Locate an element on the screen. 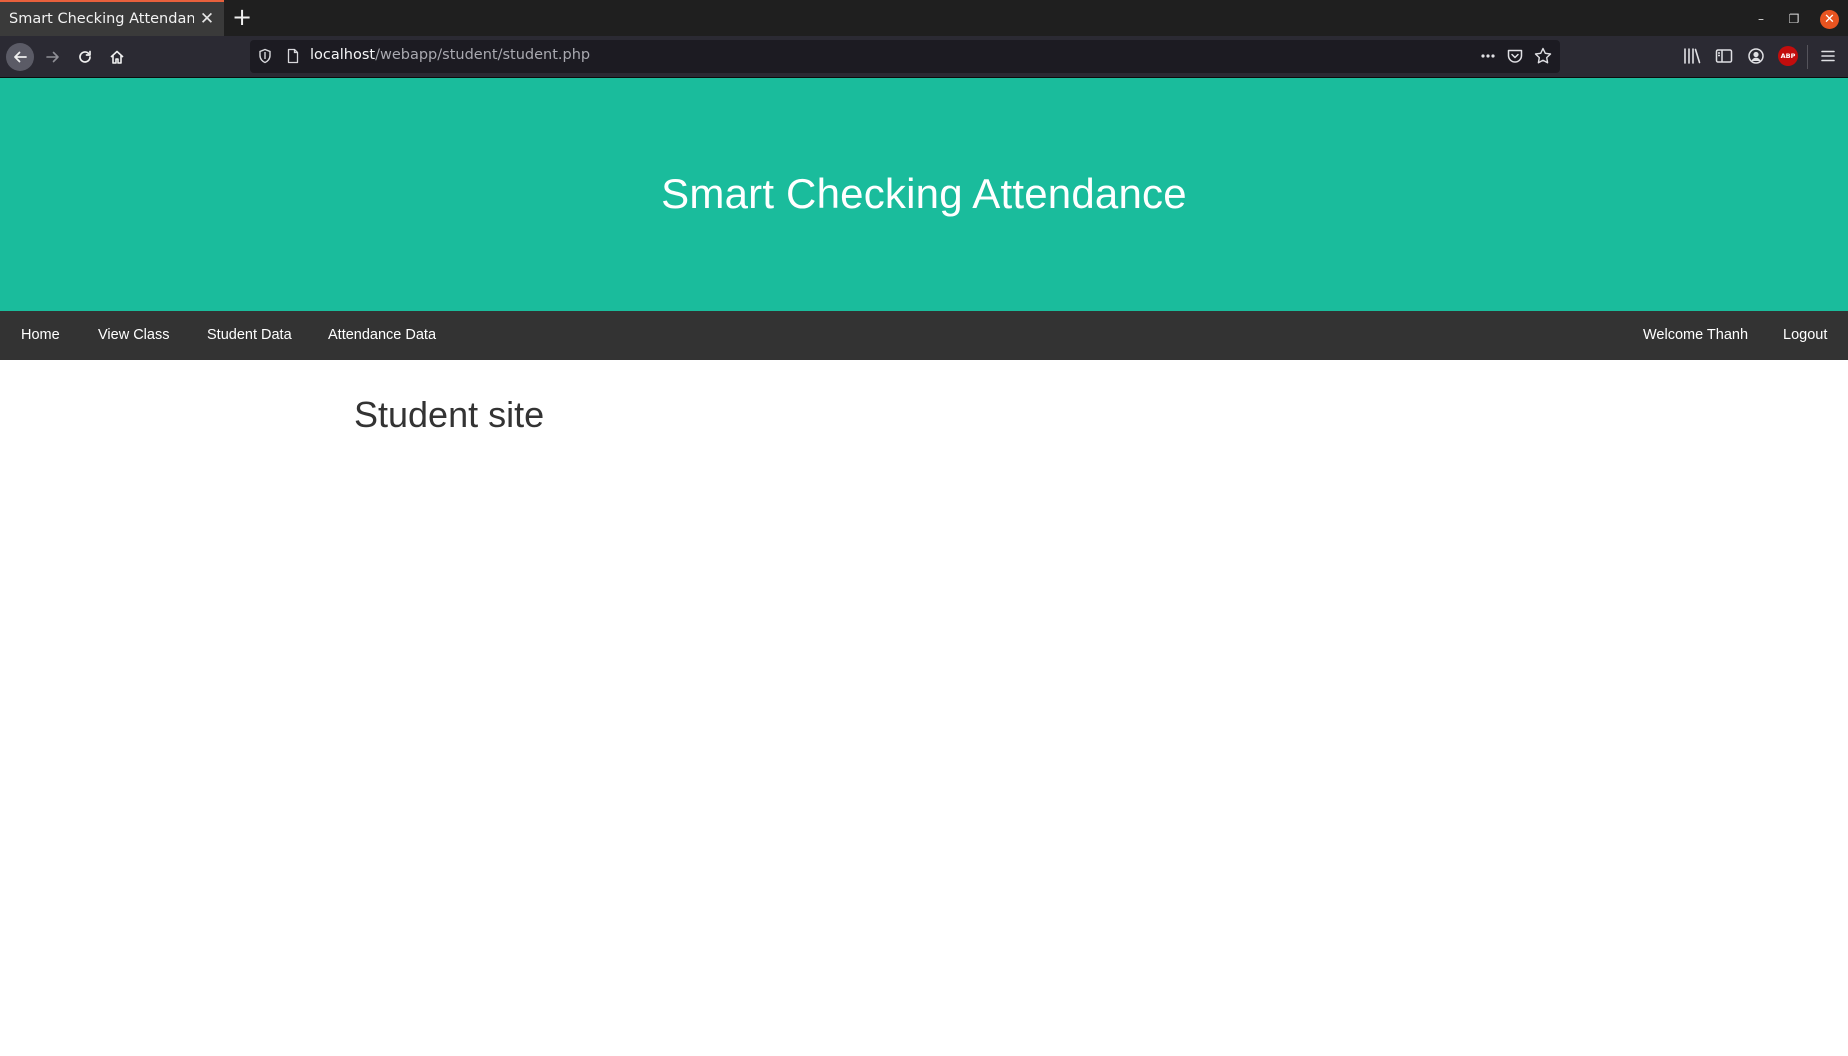 This screenshot has height=1056, width=1848. browser-tab-bar: Smart Checking Attendance ✕ + – ❐ ✕ is located at coordinates (924, 18).